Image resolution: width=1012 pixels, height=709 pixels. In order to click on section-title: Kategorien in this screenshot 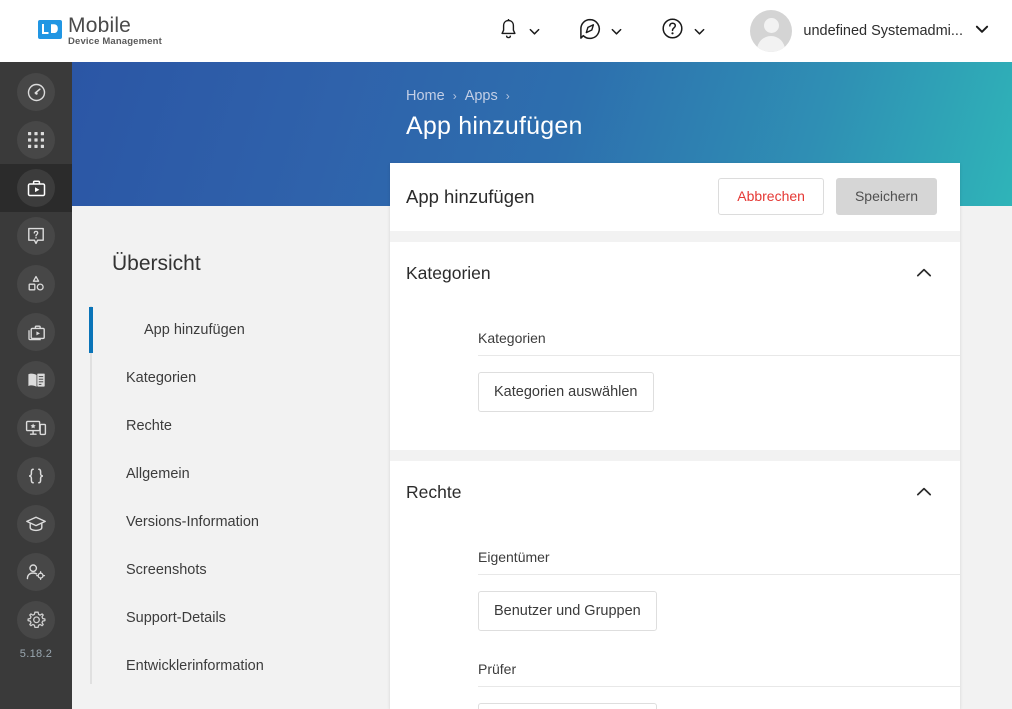, I will do `click(448, 272)`.